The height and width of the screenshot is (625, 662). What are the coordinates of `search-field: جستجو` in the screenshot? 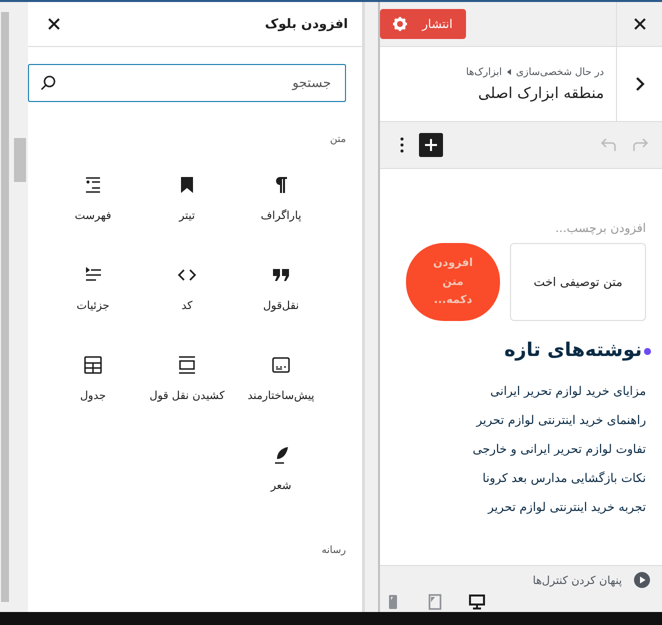 It's located at (187, 83).